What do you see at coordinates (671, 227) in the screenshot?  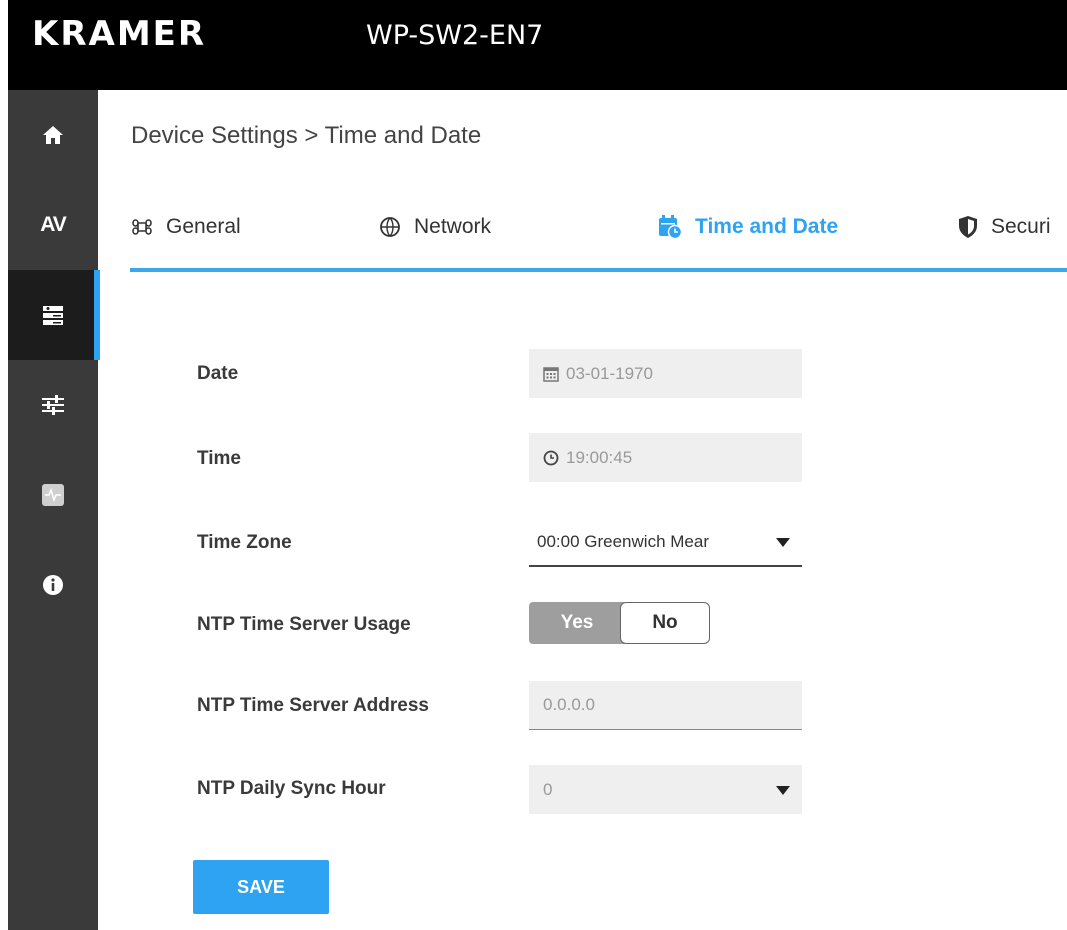 I see `calendar-clock-icon` at bounding box center [671, 227].